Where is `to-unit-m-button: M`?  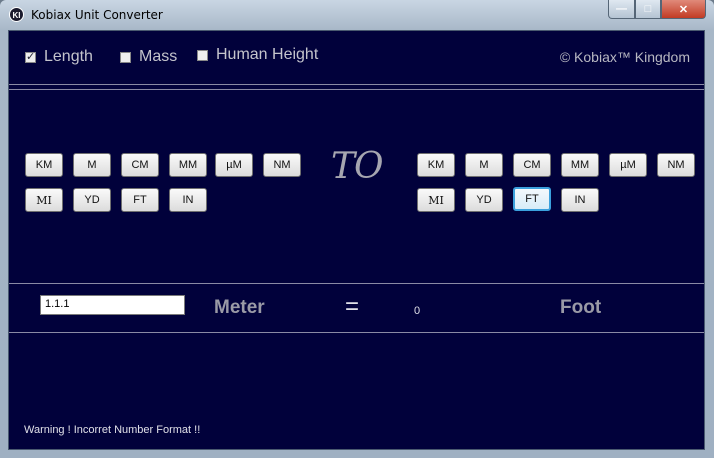 to-unit-m-button: M is located at coordinates (484, 165).